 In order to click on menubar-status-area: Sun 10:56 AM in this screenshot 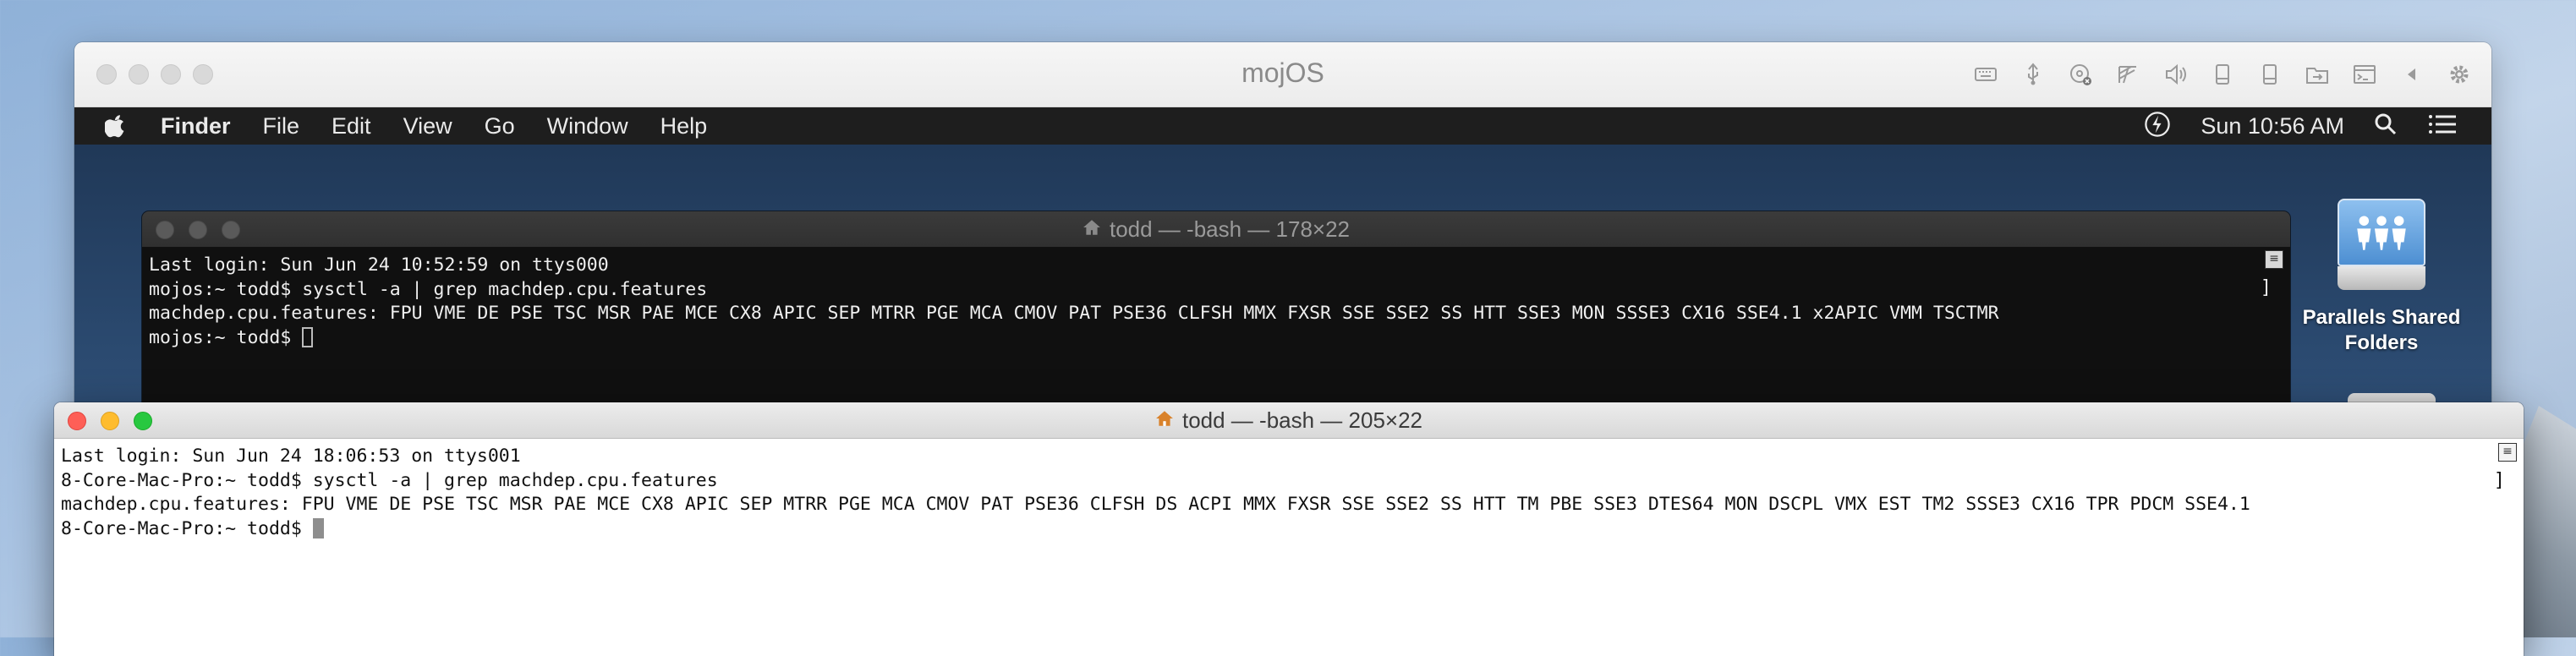, I will do `click(2300, 126)`.